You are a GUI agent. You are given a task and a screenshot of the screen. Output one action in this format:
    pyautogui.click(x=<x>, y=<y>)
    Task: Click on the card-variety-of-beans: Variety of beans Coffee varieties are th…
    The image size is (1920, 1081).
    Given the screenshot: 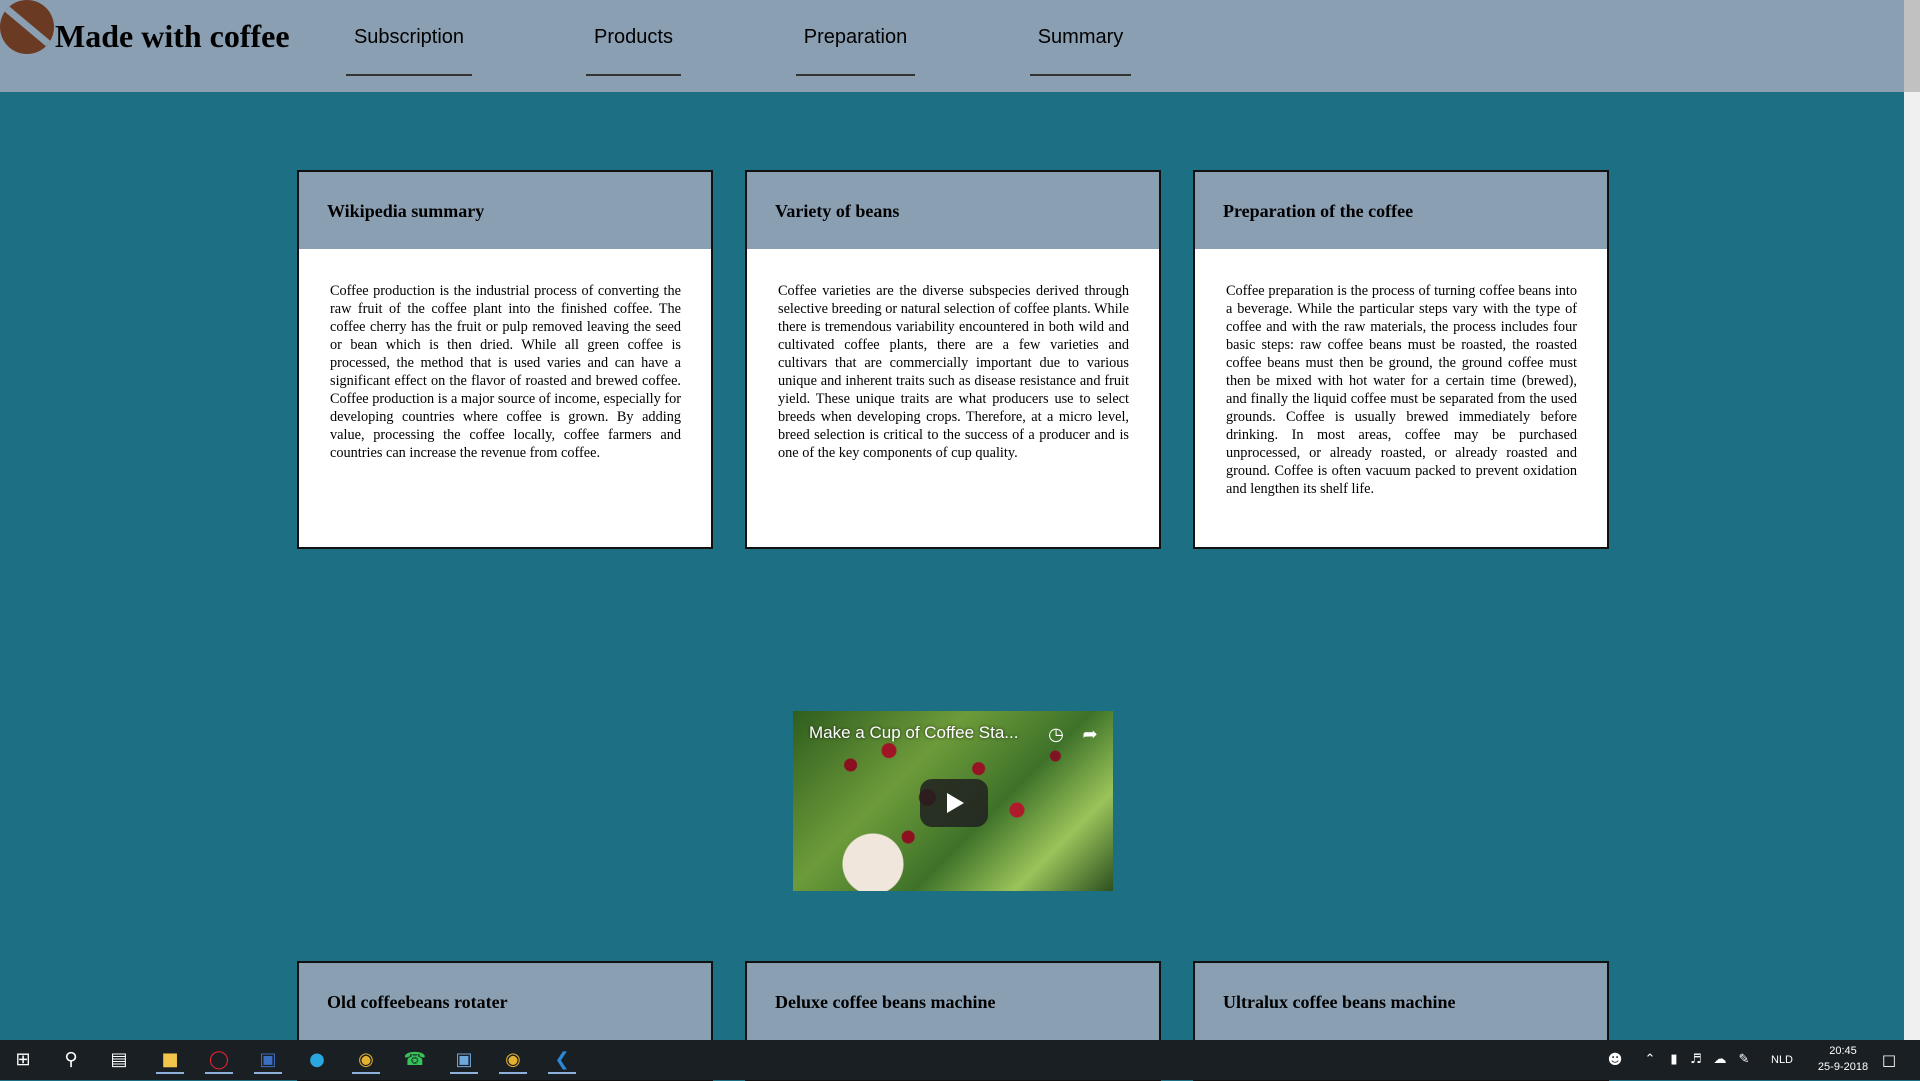 What is the action you would take?
    pyautogui.click(x=953, y=359)
    